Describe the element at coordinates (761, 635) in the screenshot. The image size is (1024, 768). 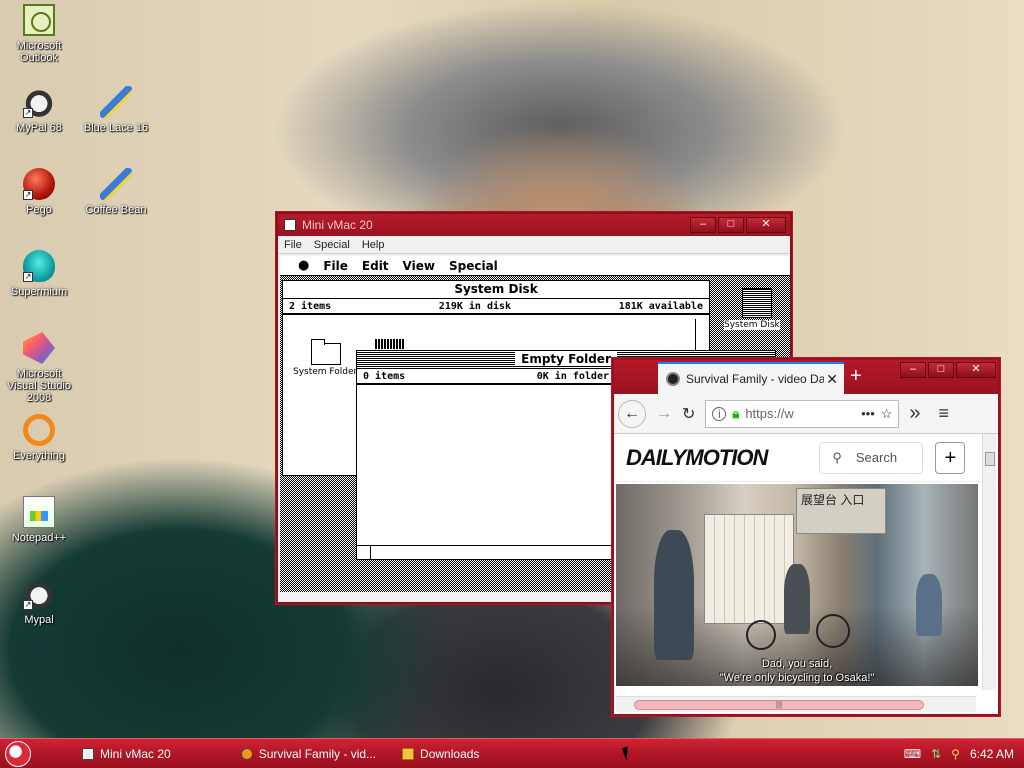
I see `bicycle-wheel` at that location.